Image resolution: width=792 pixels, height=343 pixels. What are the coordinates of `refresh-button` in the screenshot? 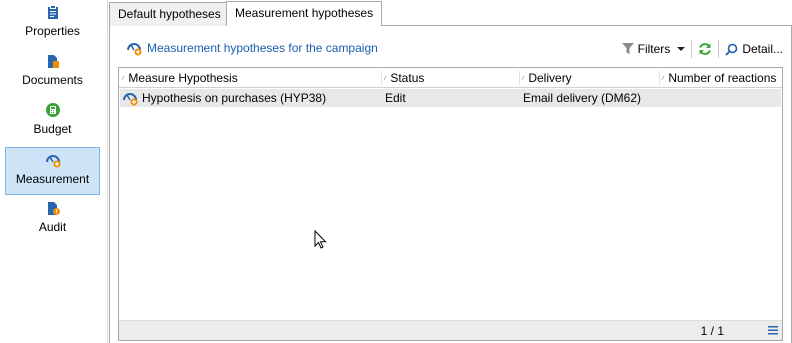 It's located at (705, 49).